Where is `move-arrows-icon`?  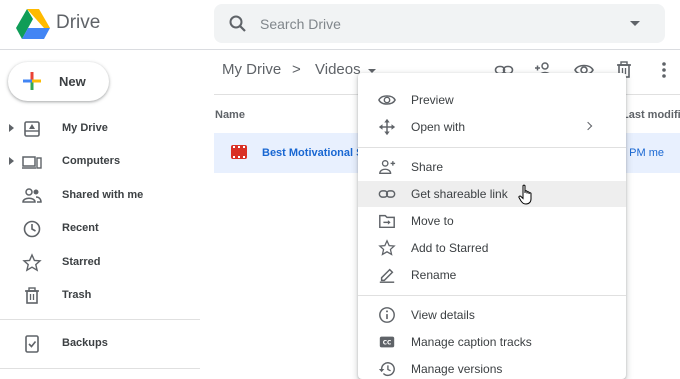
move-arrows-icon is located at coordinates (387, 127).